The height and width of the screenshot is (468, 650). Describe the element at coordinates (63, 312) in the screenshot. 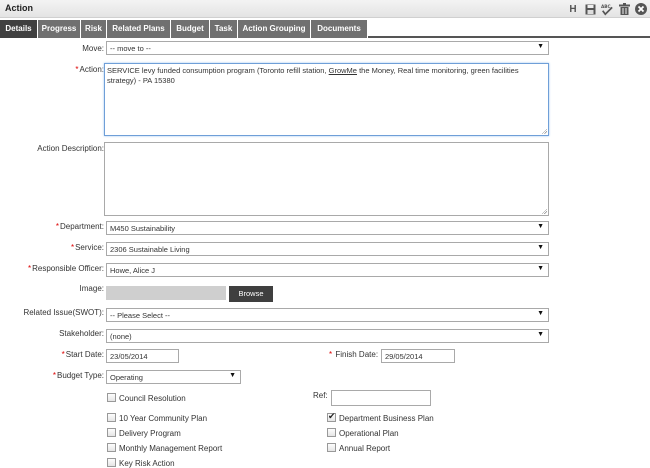

I see `related-issue-label: Related Issue(SWOT):` at that location.